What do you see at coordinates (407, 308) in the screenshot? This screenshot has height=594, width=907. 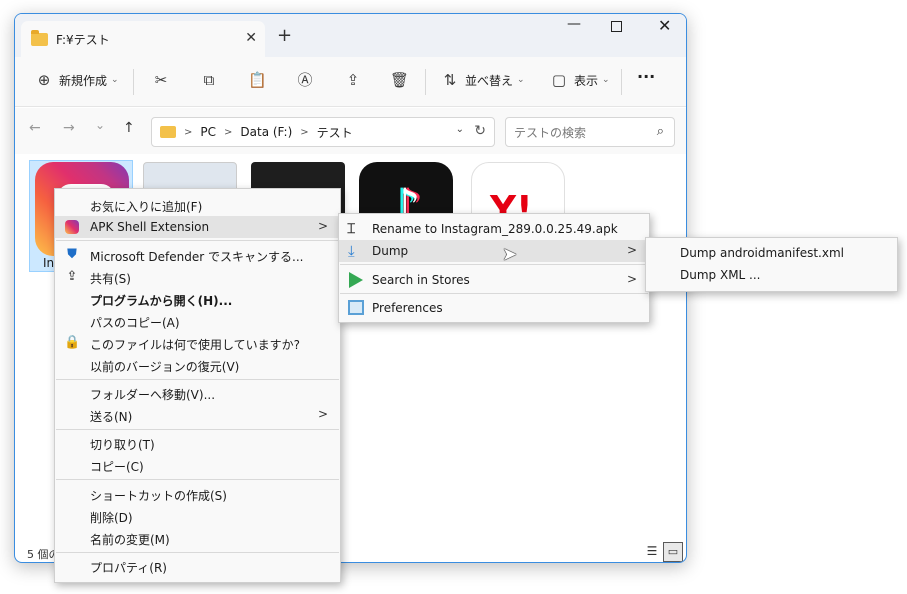 I see `menu-item-label: Preferences` at bounding box center [407, 308].